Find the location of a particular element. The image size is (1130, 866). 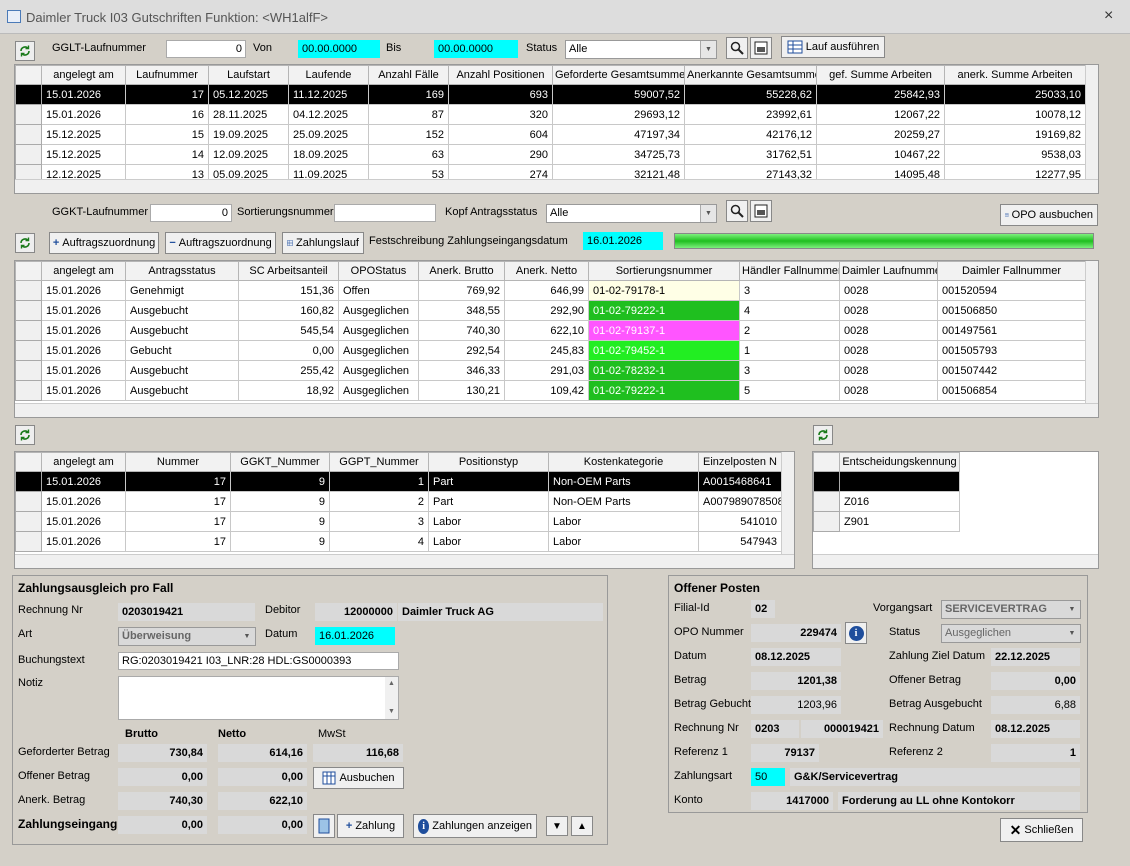

table-cell: Gebucht is located at coordinates (182, 350).